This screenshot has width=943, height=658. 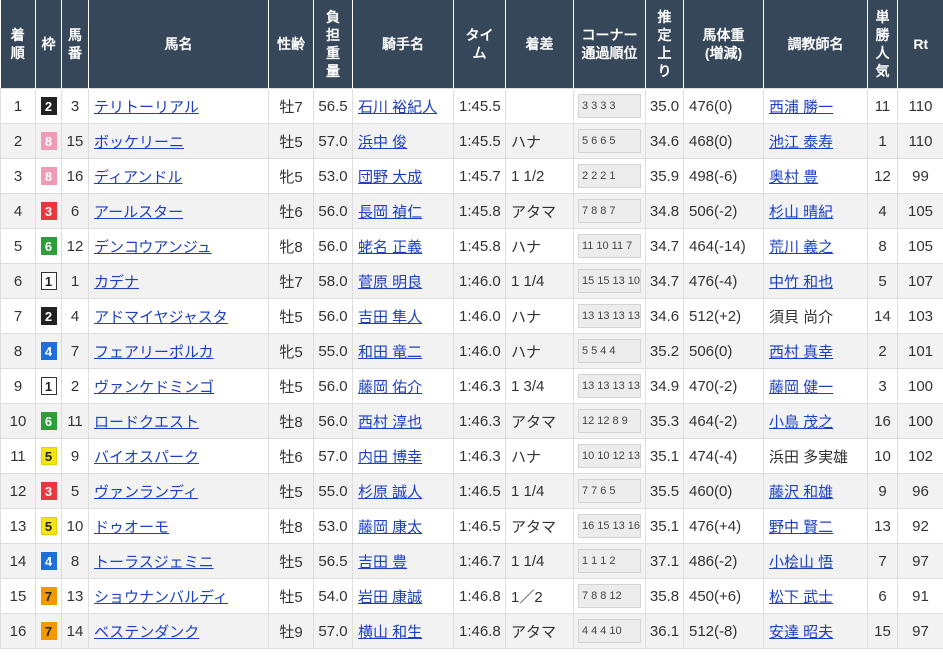 What do you see at coordinates (588, 281) in the screenshot?
I see `corner-position: 15` at bounding box center [588, 281].